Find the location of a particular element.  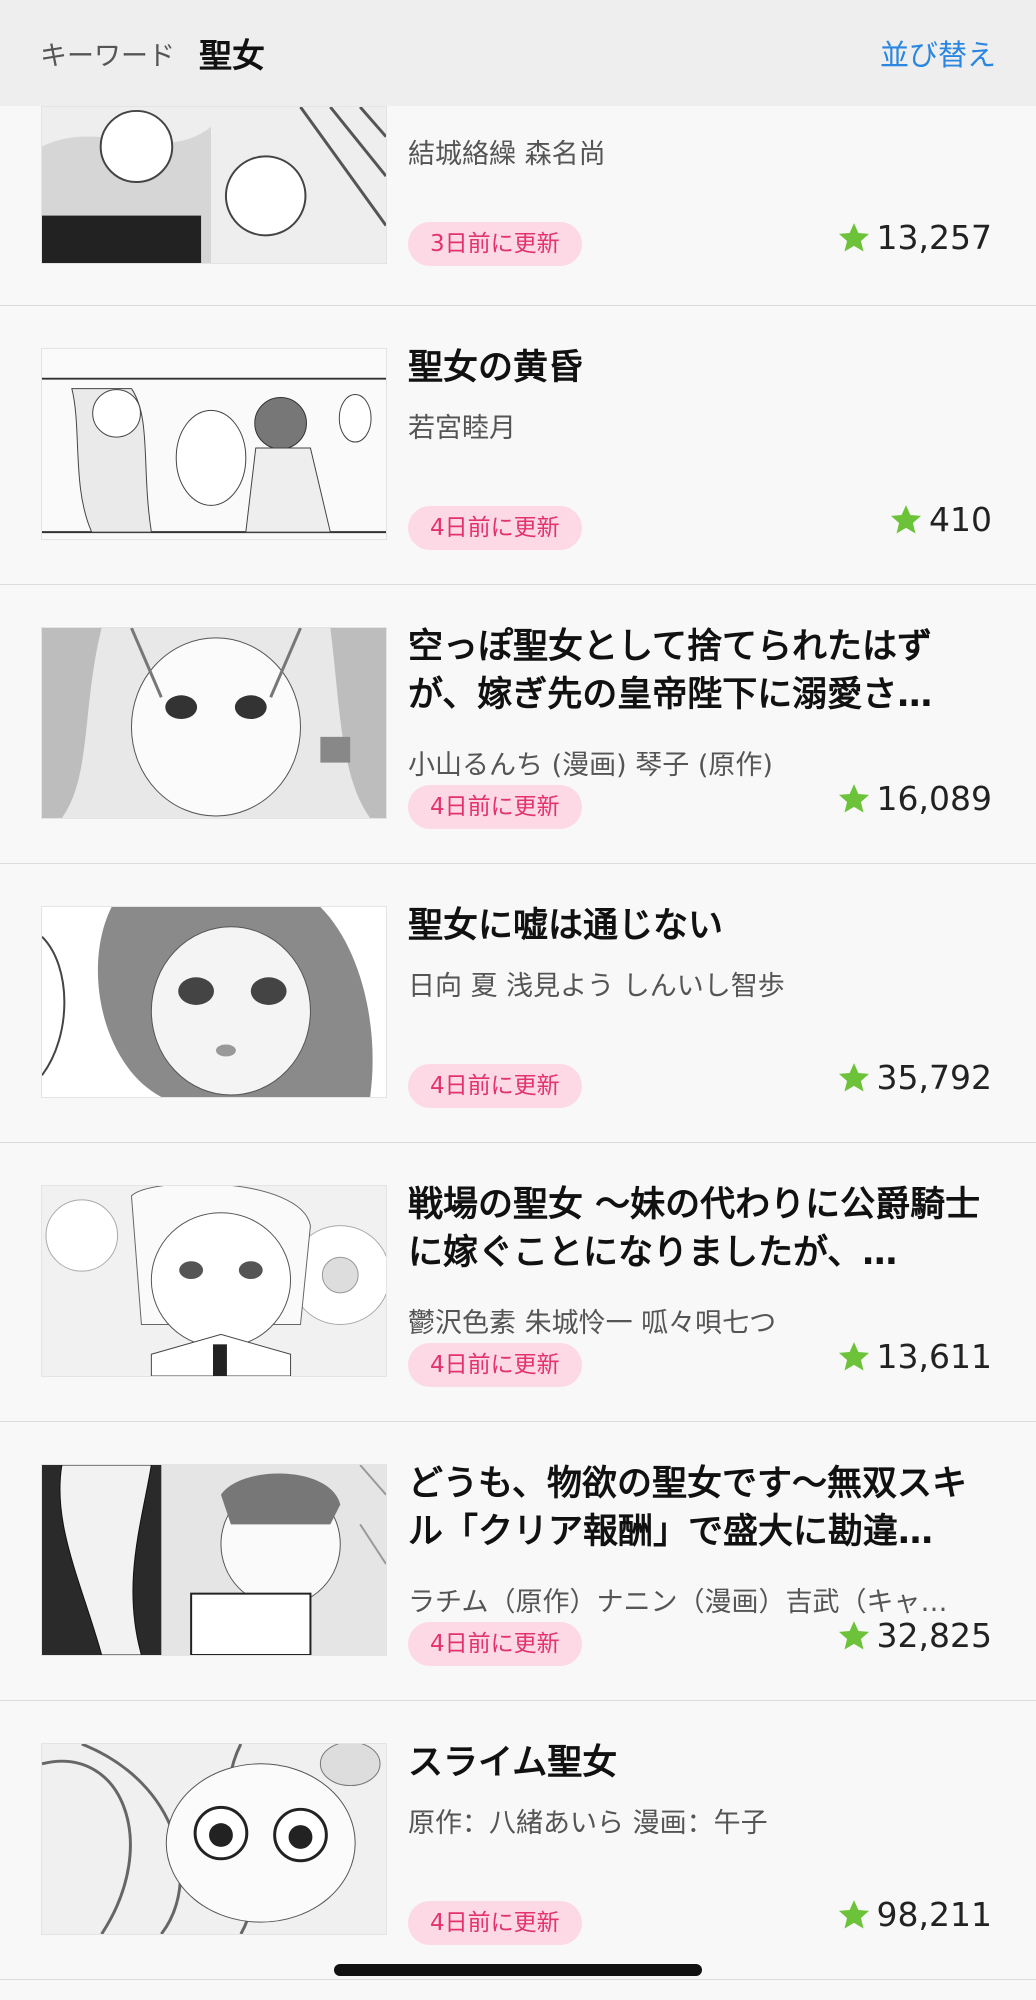

rating-value: 35,792 is located at coordinates (934, 1077).